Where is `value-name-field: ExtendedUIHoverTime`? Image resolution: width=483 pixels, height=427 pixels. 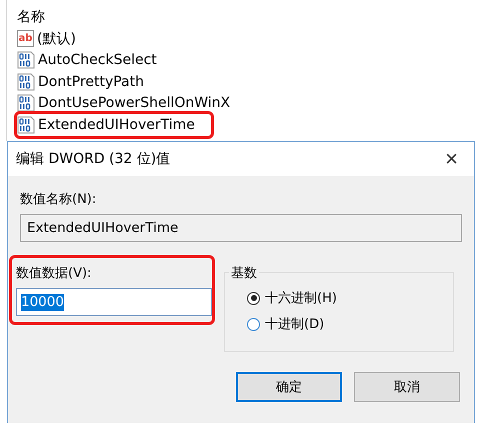 value-name-field: ExtendedUIHoverTime is located at coordinates (241, 228).